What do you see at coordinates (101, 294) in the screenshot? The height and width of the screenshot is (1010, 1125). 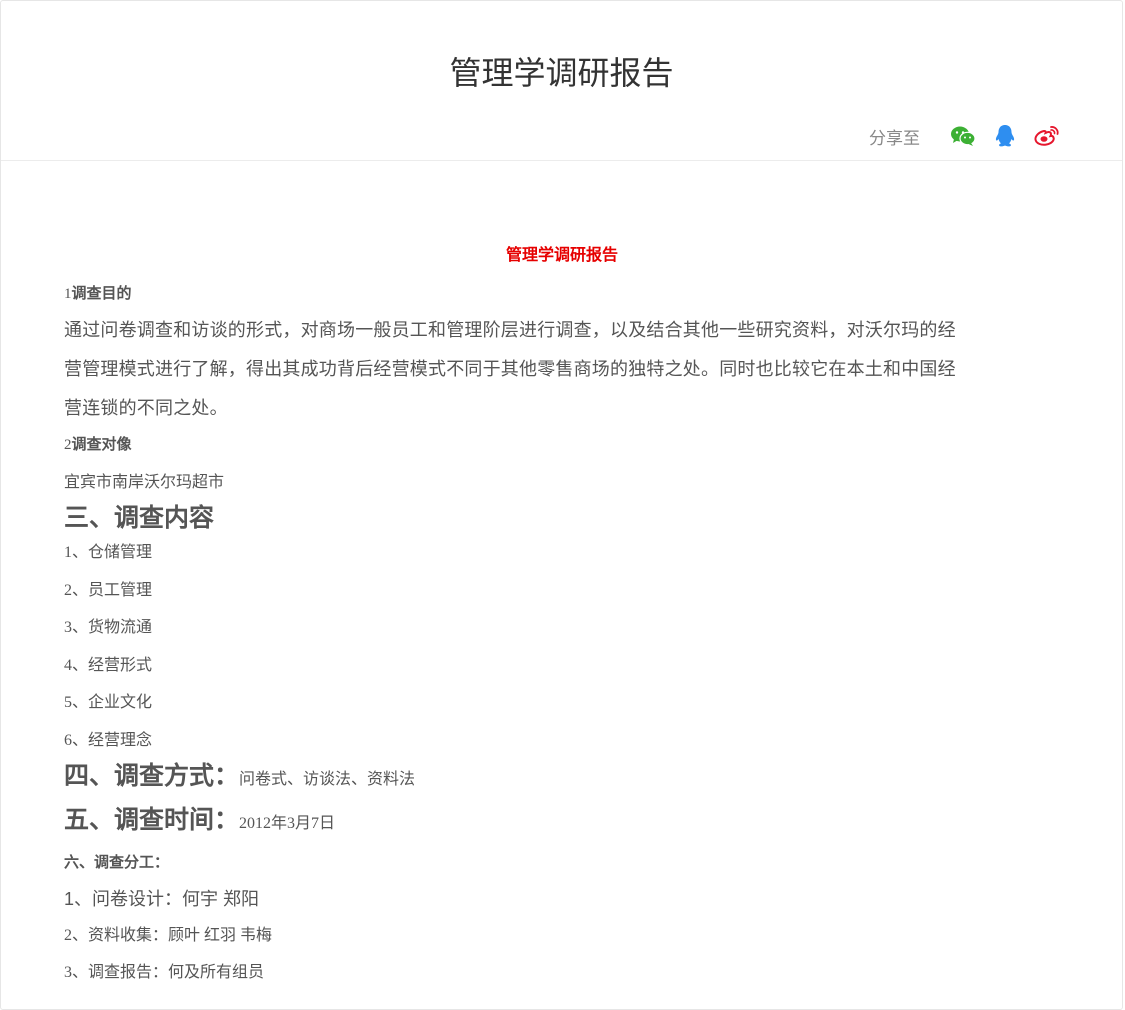 I see `section-1-title: 调查目的` at bounding box center [101, 294].